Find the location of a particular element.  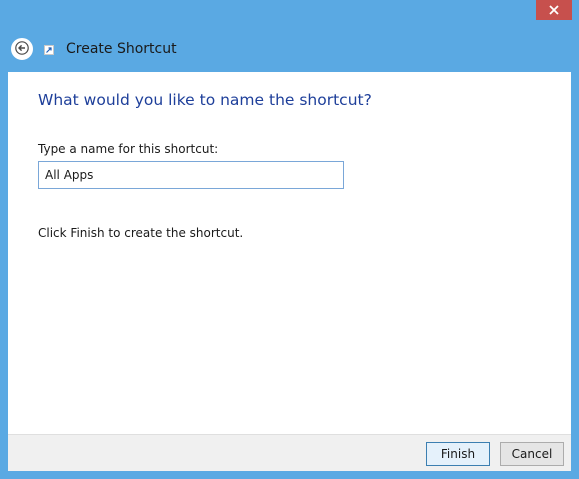

close-icon is located at coordinates (554, 10).